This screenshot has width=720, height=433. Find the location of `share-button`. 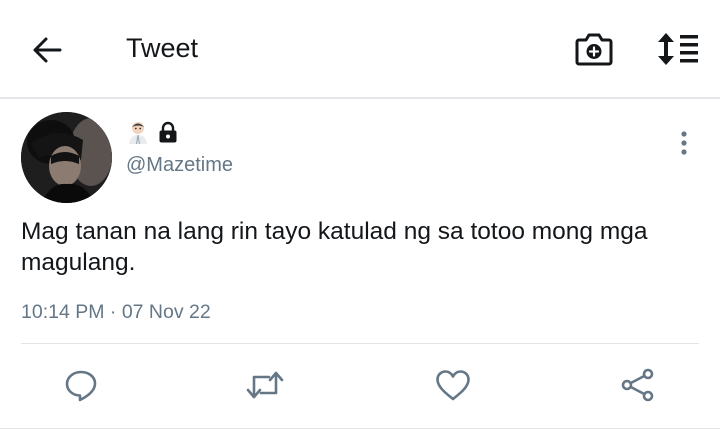

share-button is located at coordinates (638, 385).